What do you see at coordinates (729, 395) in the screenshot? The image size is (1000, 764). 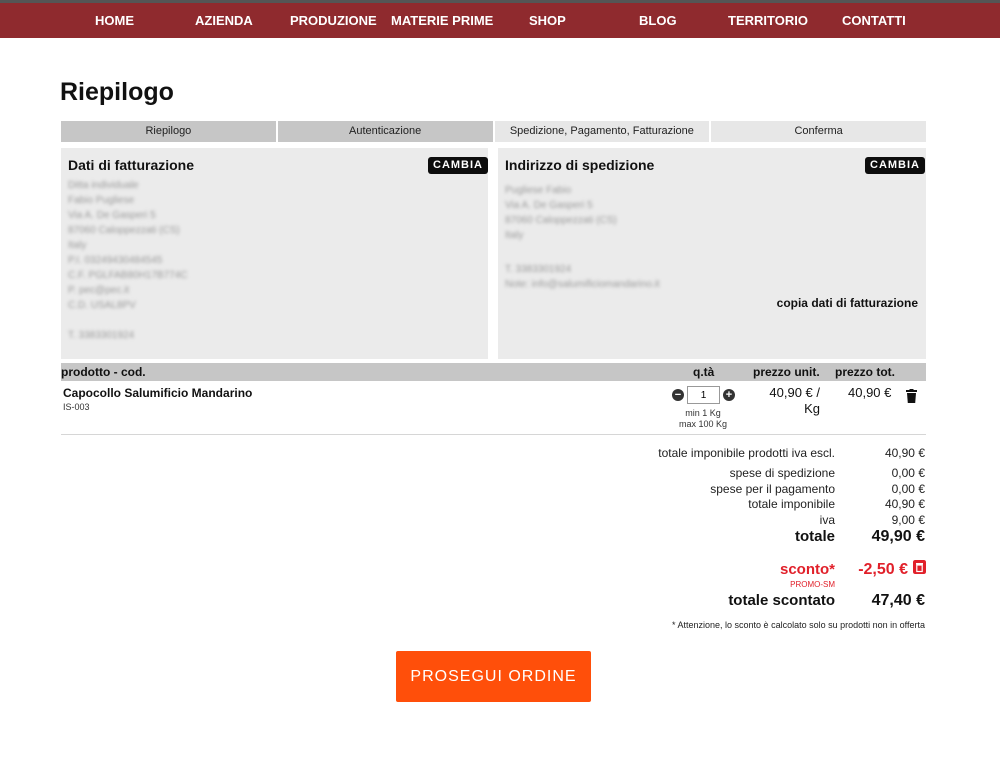 I see `plus-icon: +` at bounding box center [729, 395].